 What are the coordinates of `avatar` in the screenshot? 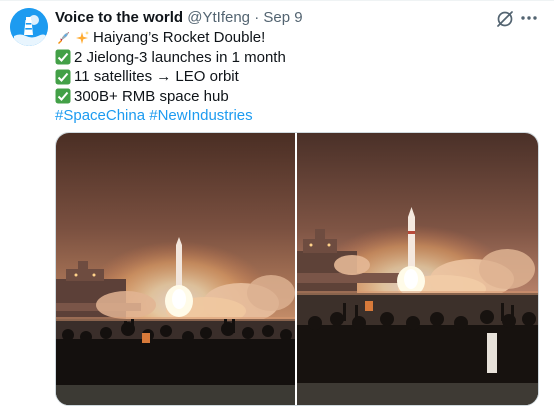 It's located at (29, 27).